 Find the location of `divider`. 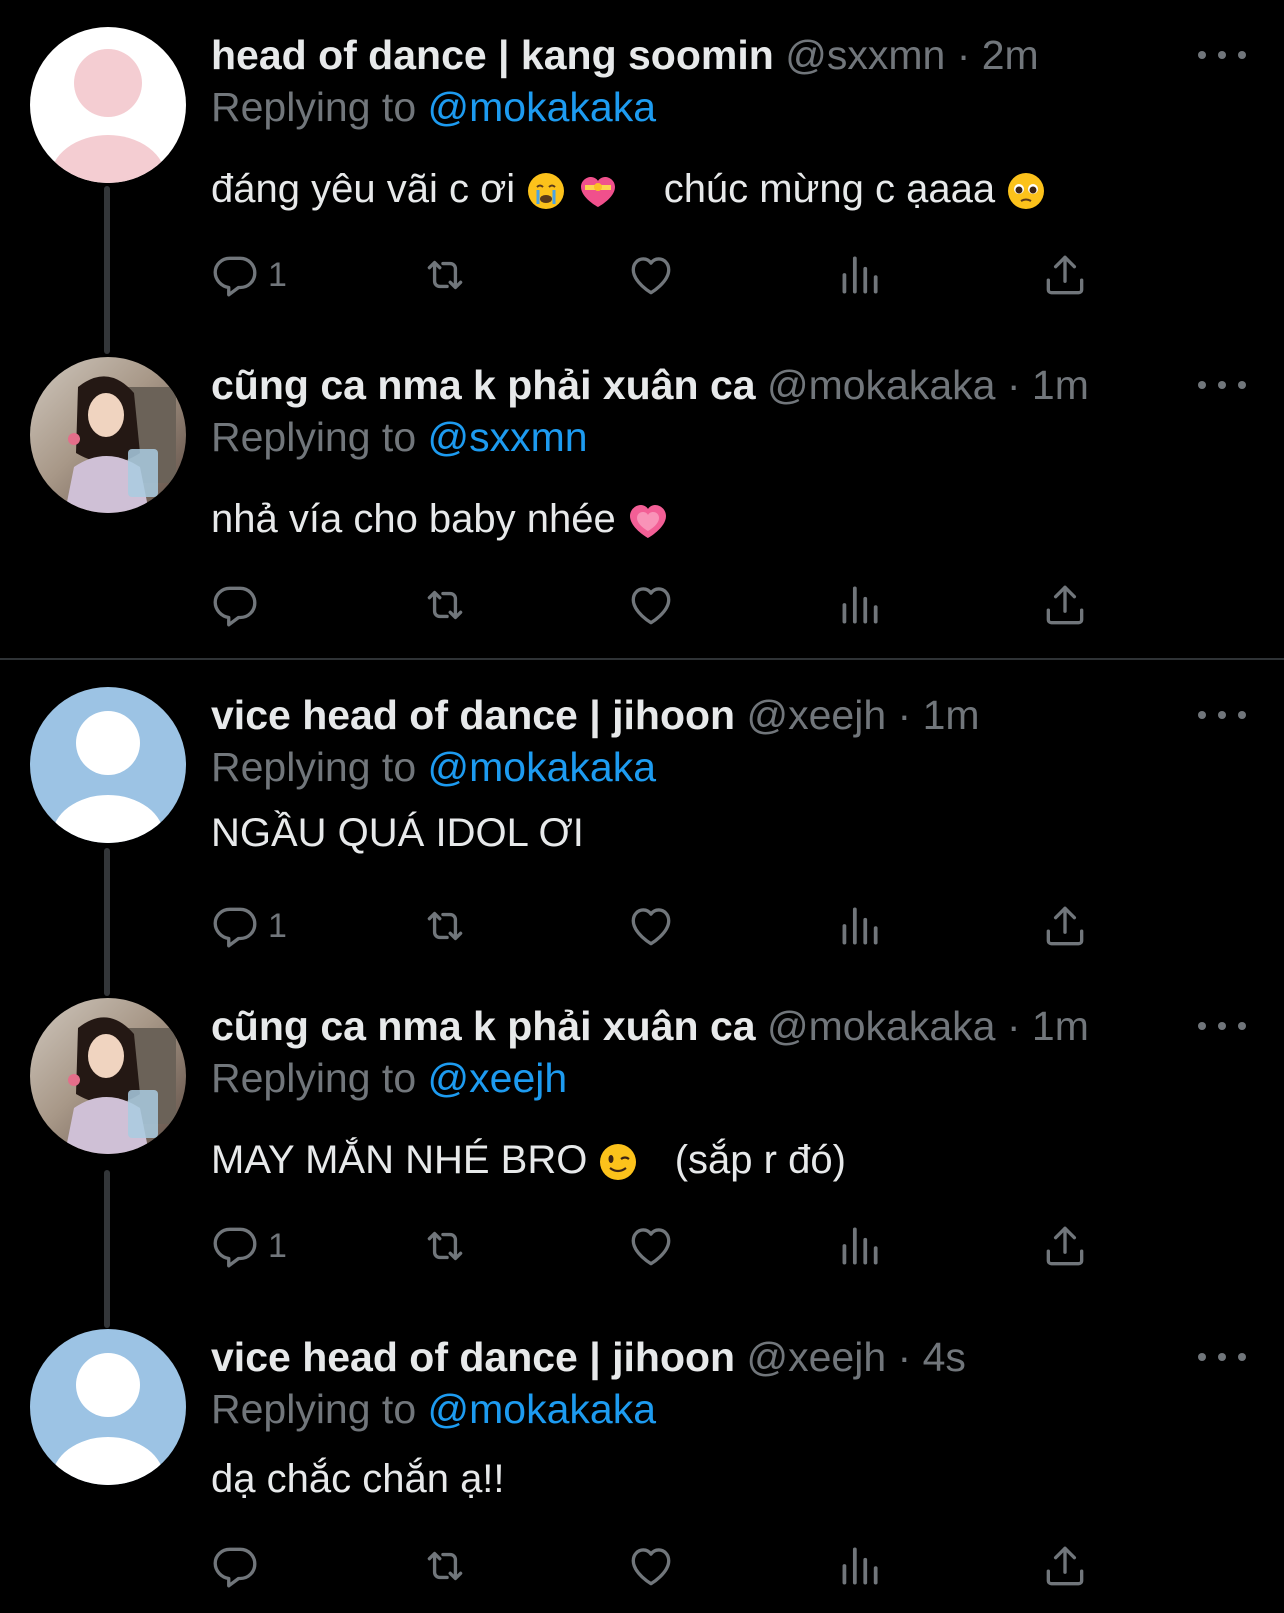

divider is located at coordinates (642, 659).